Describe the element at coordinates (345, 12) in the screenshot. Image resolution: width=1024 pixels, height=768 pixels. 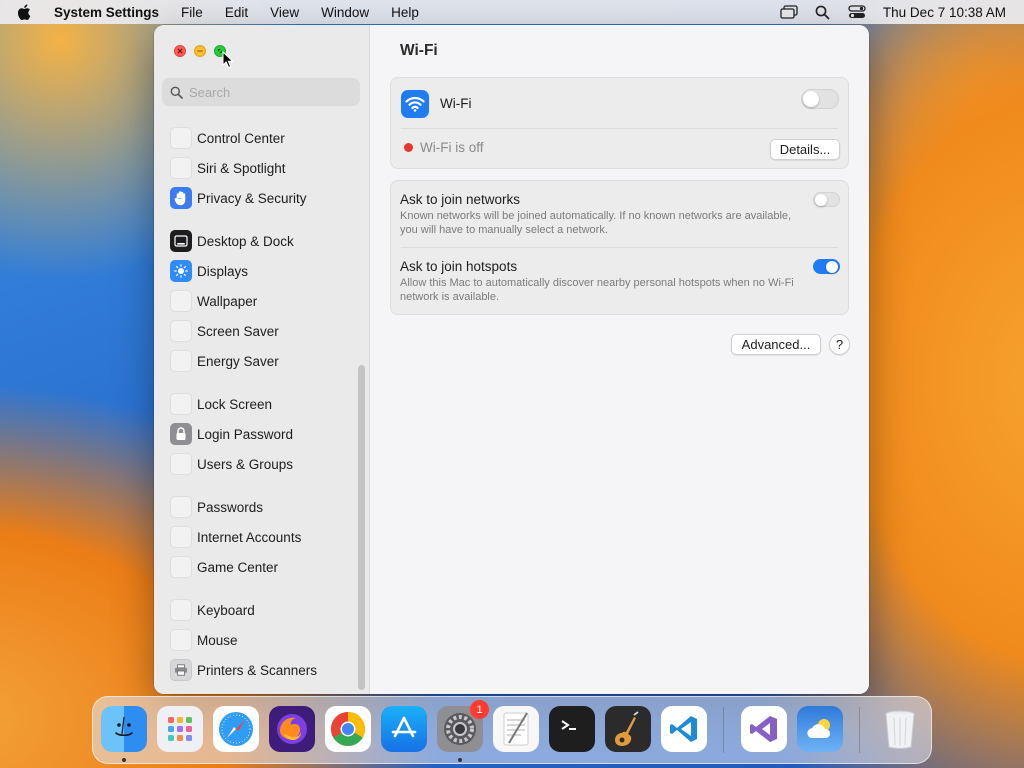
I see `menu-window: Window` at that location.